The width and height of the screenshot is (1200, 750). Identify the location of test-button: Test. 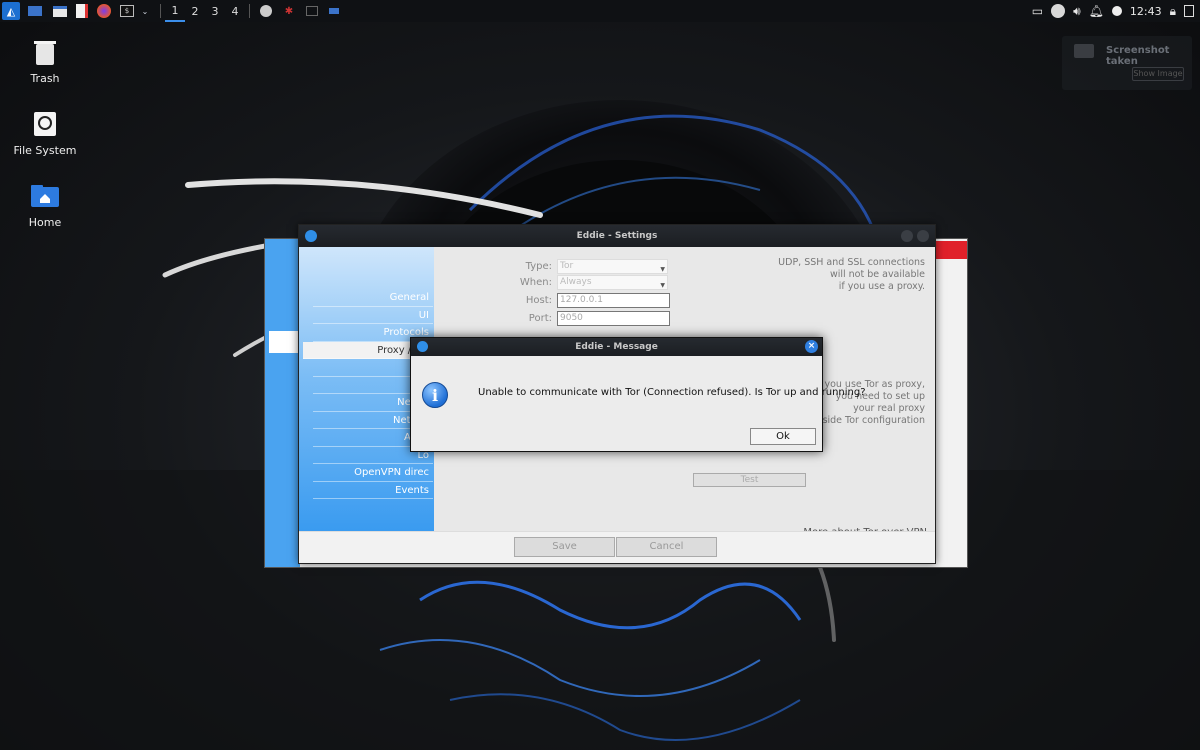
(749, 480).